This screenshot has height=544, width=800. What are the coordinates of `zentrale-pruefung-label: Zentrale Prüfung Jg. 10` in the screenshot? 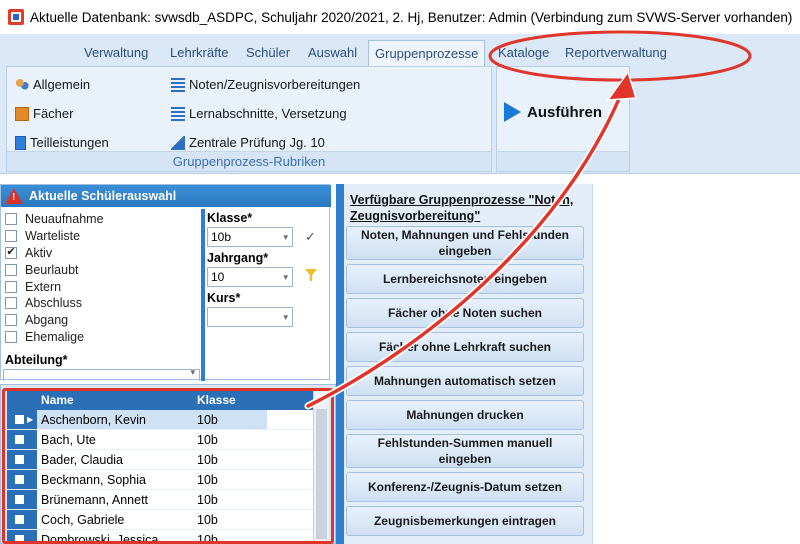 It's located at (257, 142).